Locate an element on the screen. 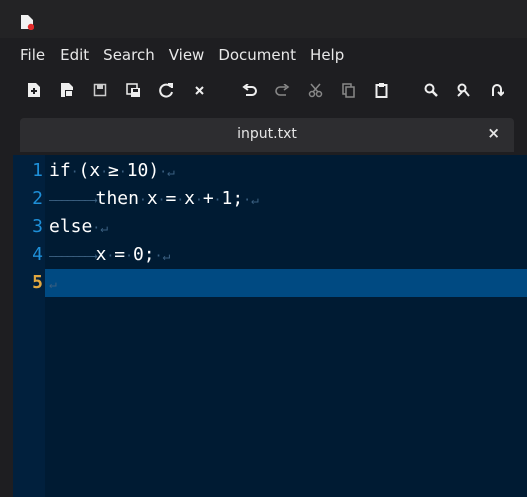  token: 10) is located at coordinates (143, 170).